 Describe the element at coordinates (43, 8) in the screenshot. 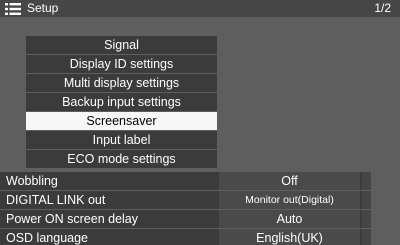

I see `menu-title: Setup` at that location.